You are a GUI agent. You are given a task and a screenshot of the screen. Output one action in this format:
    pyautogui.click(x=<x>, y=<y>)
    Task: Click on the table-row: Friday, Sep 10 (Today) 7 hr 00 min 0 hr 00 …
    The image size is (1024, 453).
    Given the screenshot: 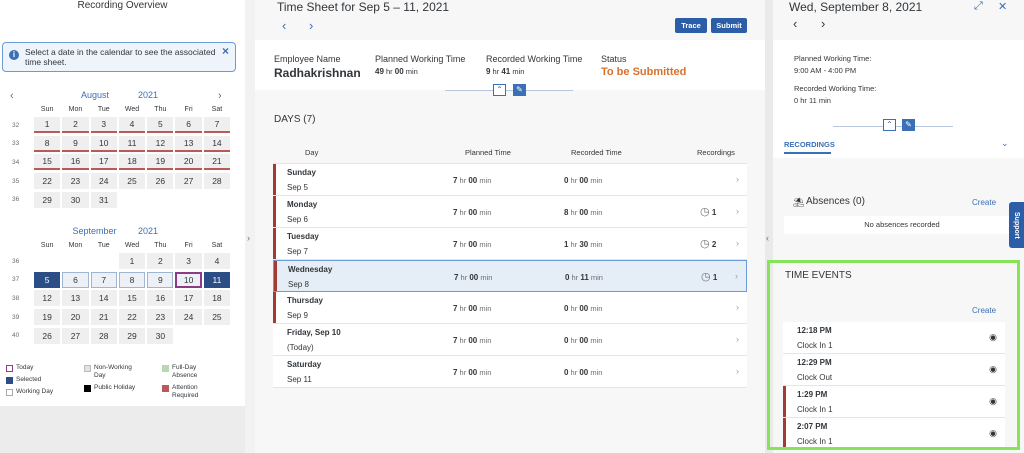 What is the action you would take?
    pyautogui.click(x=510, y=340)
    